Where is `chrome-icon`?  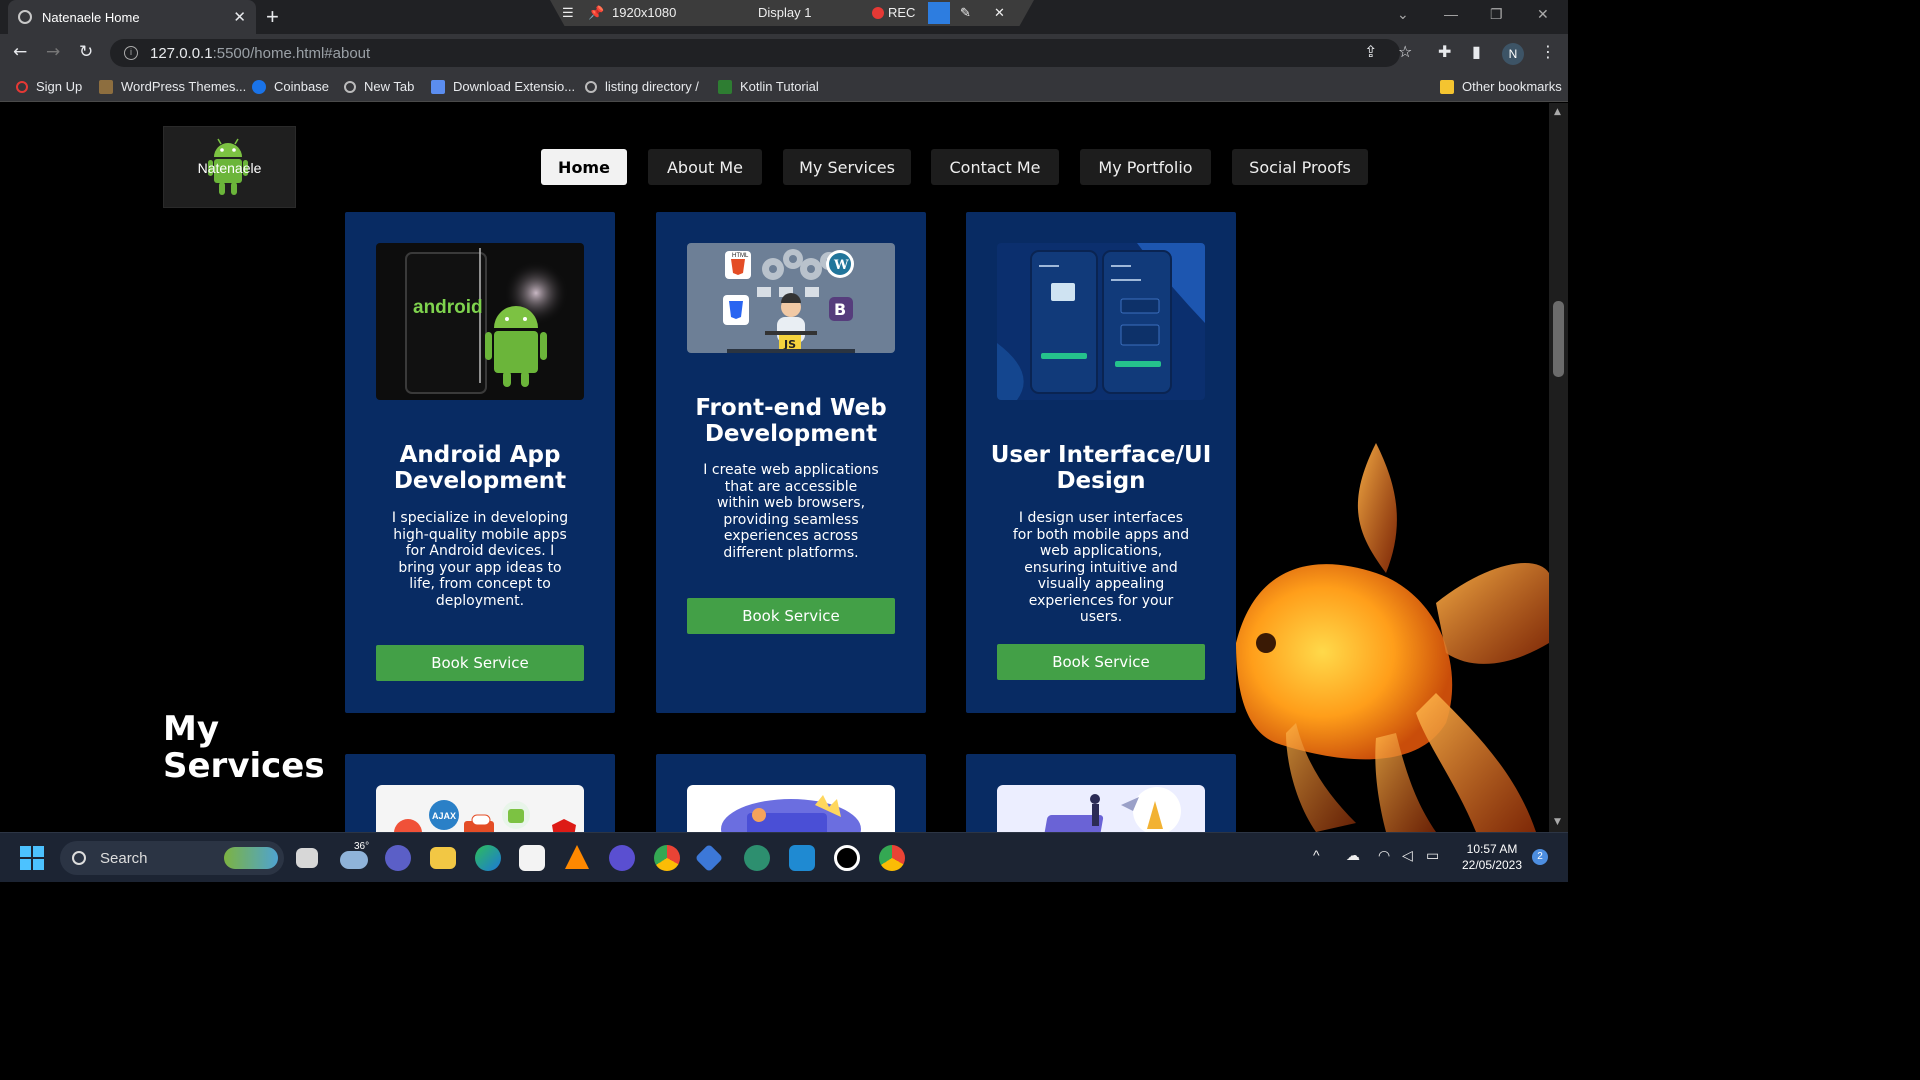
chrome-icon is located at coordinates (667, 858).